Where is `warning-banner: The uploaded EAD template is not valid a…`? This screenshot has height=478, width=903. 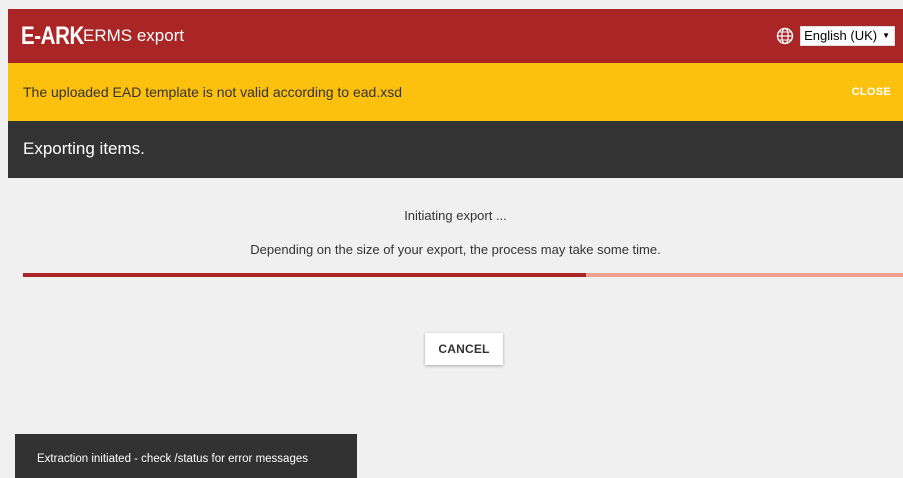
warning-banner: The uploaded EAD template is not valid a… is located at coordinates (455, 92).